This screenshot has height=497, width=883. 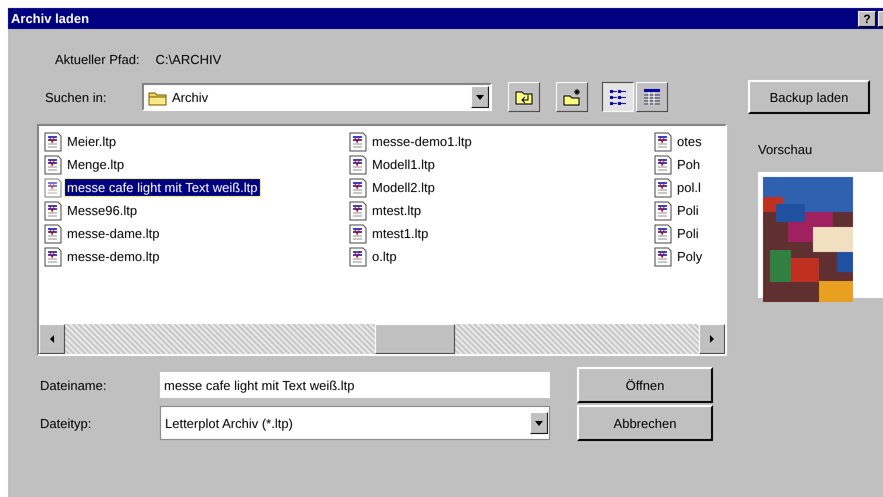 I want to click on file-item: o.ltp, so click(x=384, y=256).